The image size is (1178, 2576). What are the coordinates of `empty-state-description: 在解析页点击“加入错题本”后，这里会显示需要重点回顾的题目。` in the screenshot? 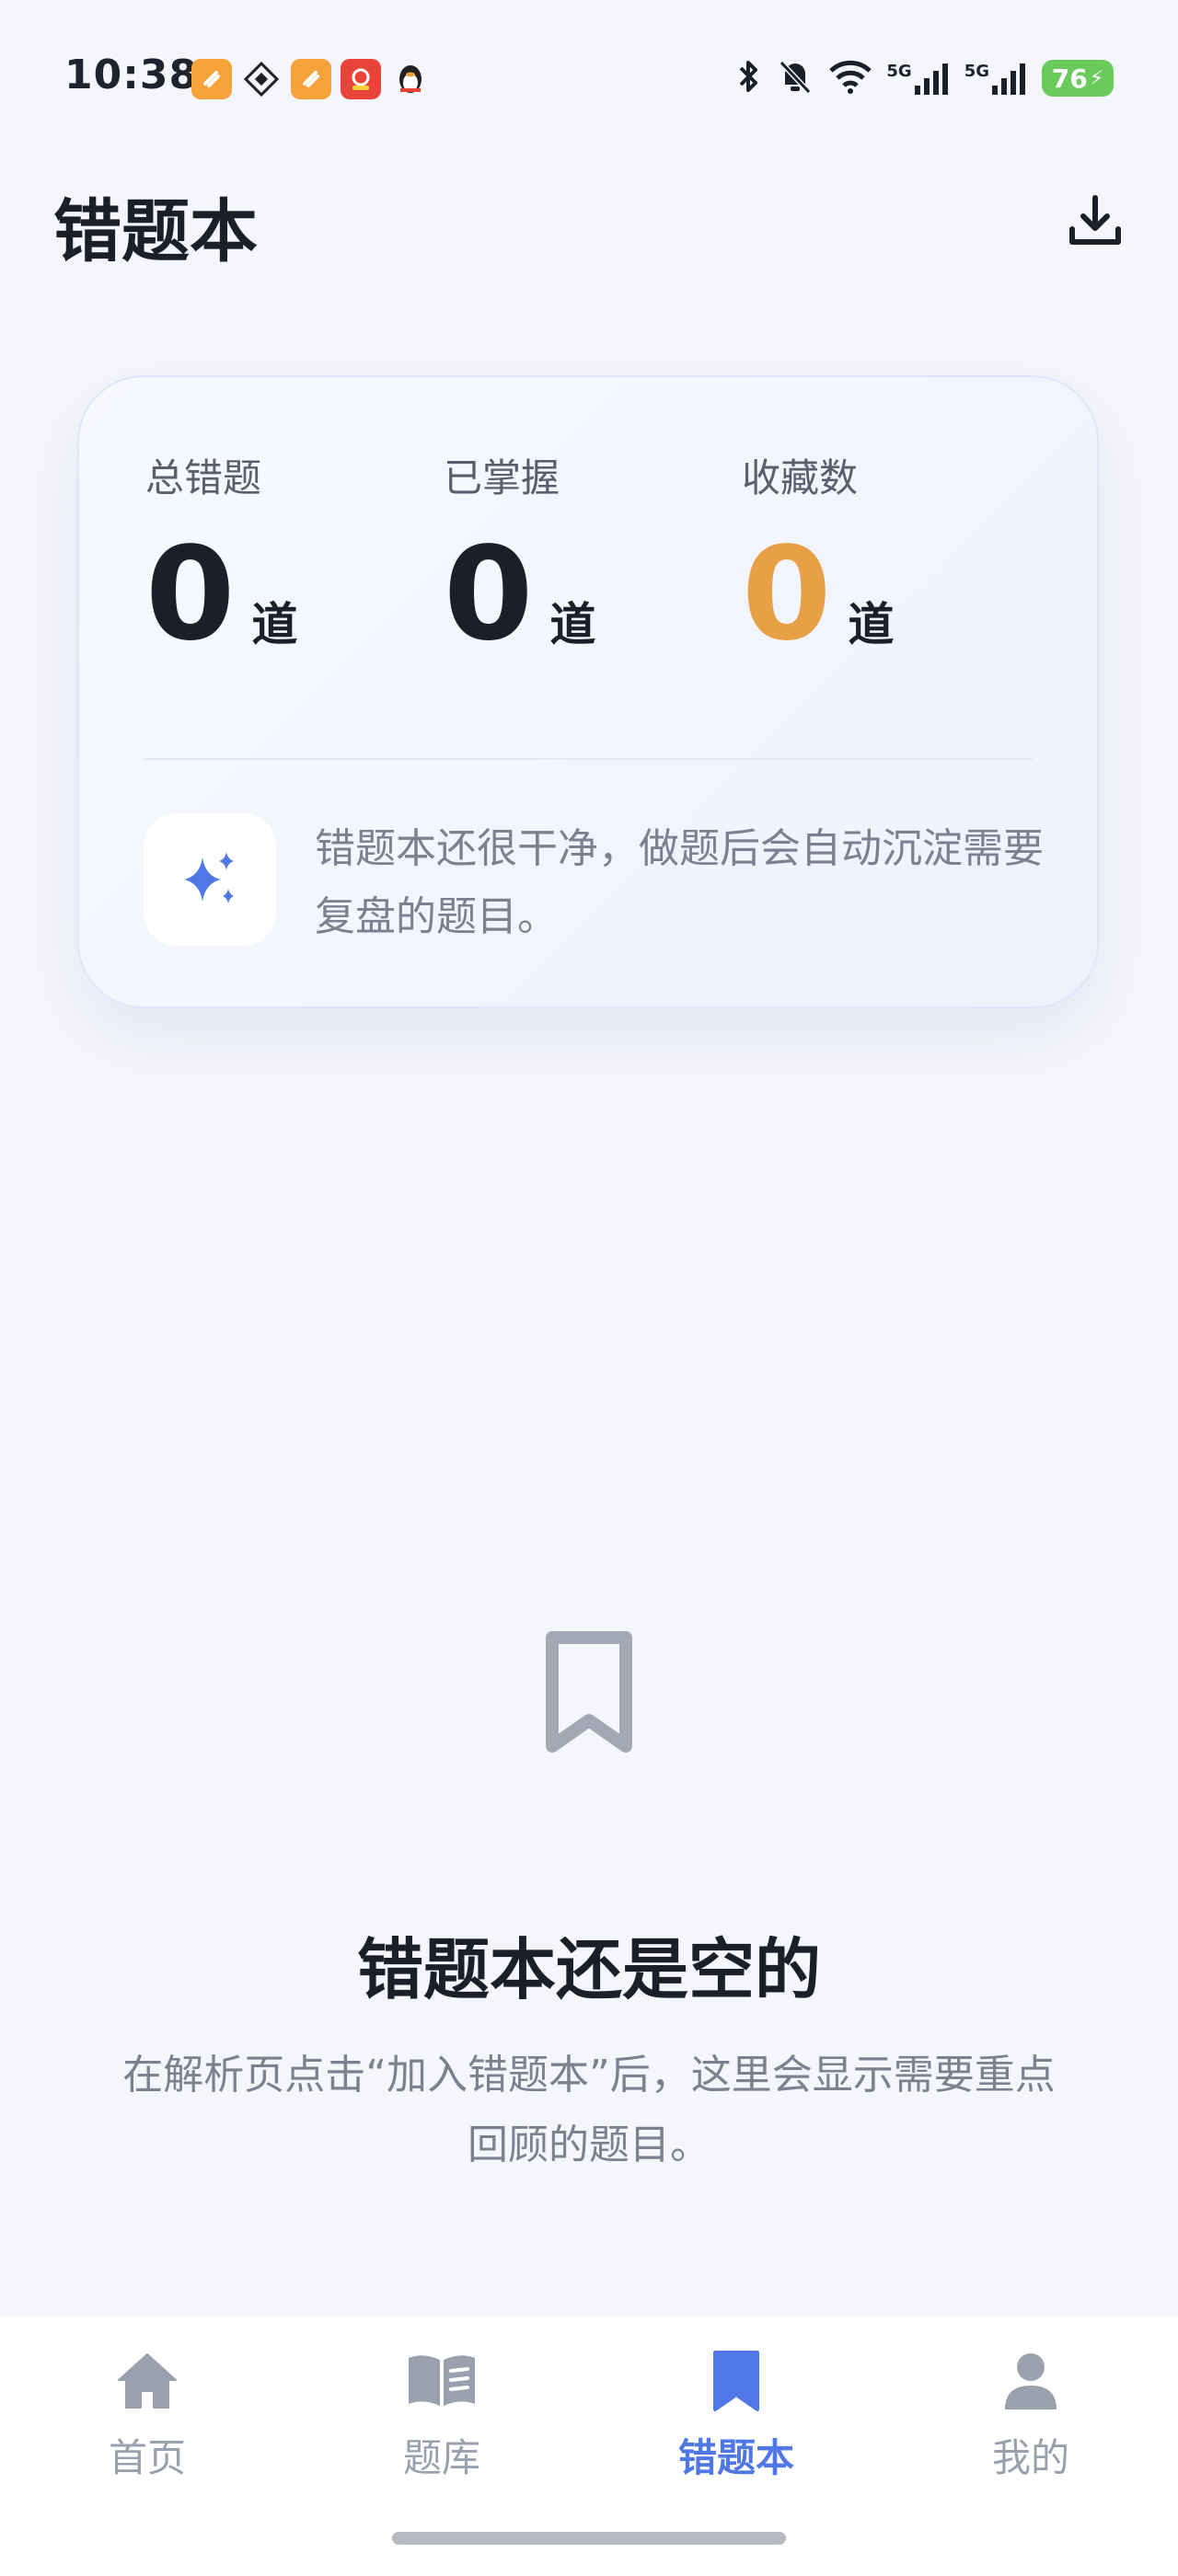 It's located at (589, 2110).